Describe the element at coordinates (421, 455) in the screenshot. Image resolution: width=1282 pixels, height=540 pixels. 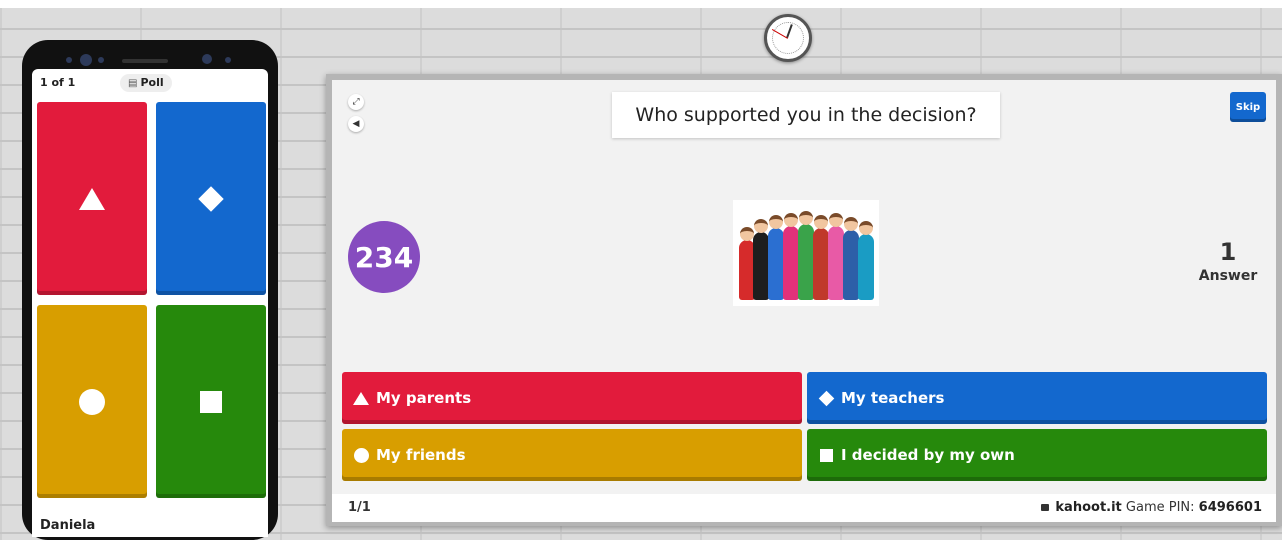
I see `answer-label-3: My friends` at that location.